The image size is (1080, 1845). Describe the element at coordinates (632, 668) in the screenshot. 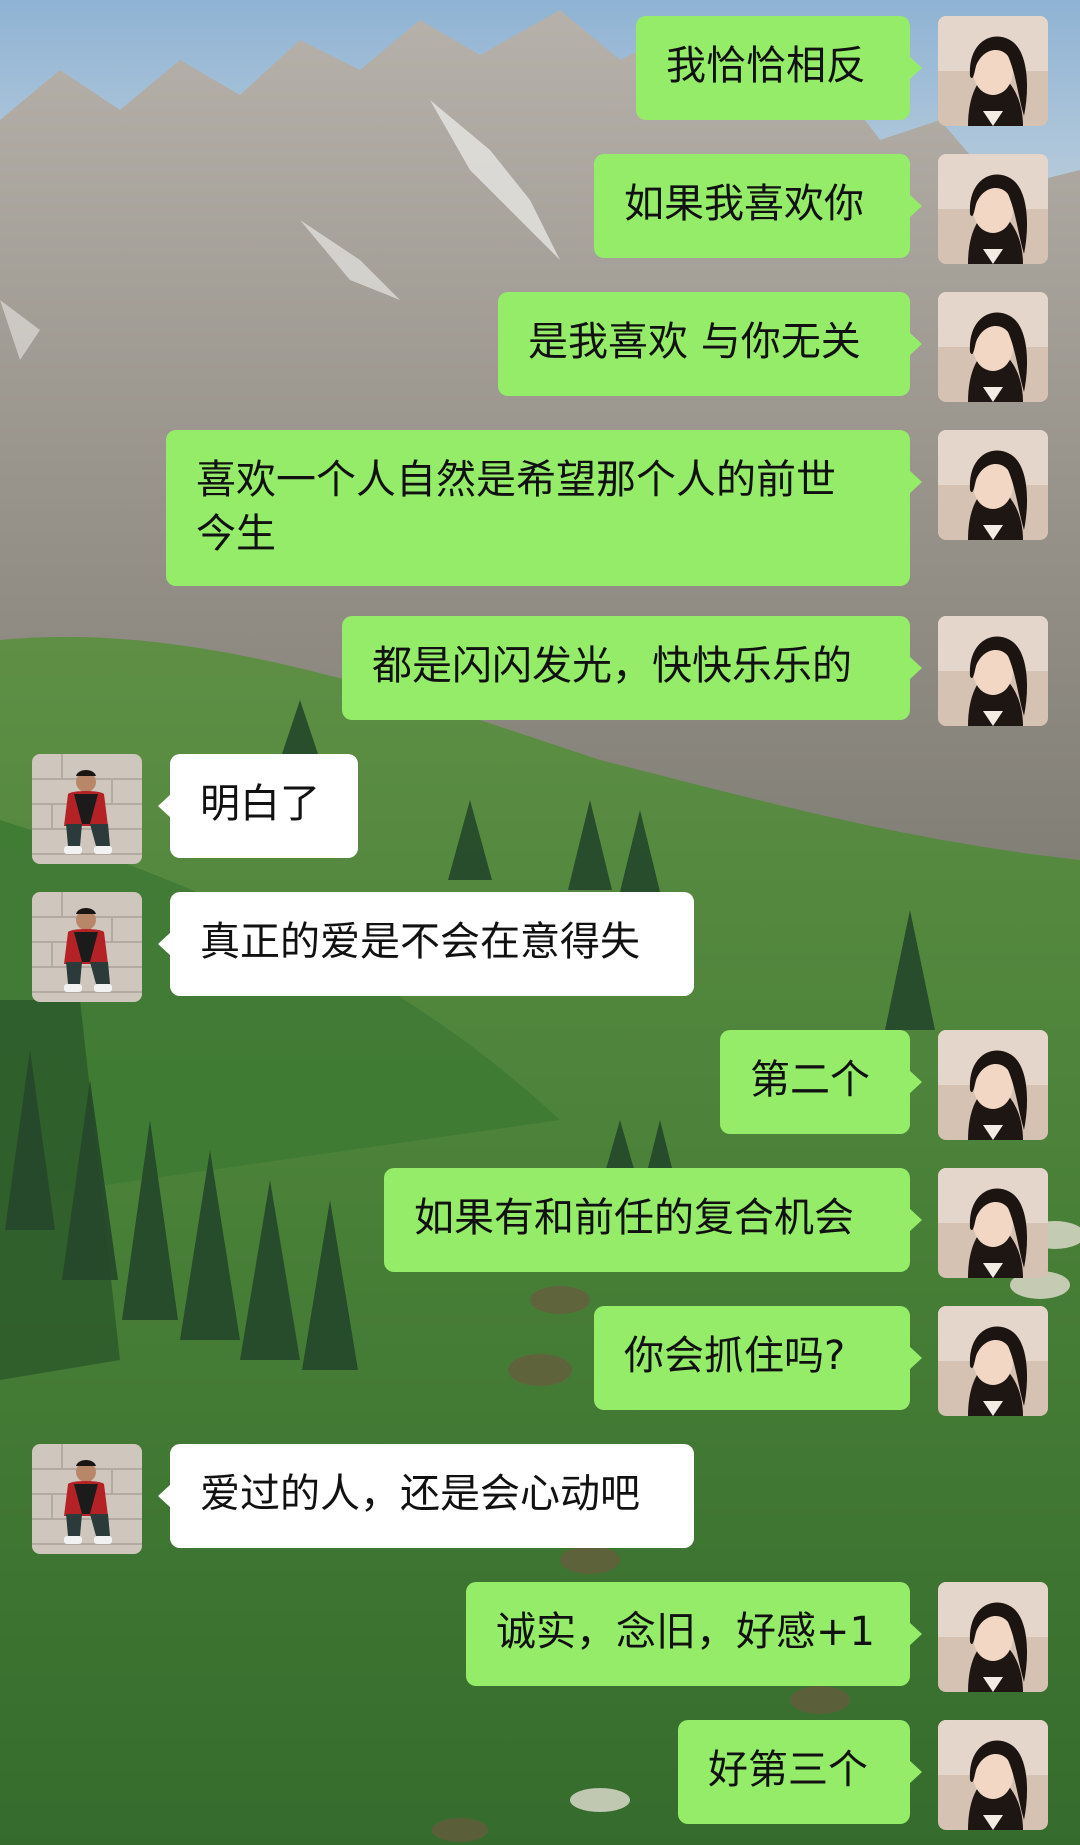

I see `outgoing-bubble: 都是闪闪发光，快快乐乐的` at that location.